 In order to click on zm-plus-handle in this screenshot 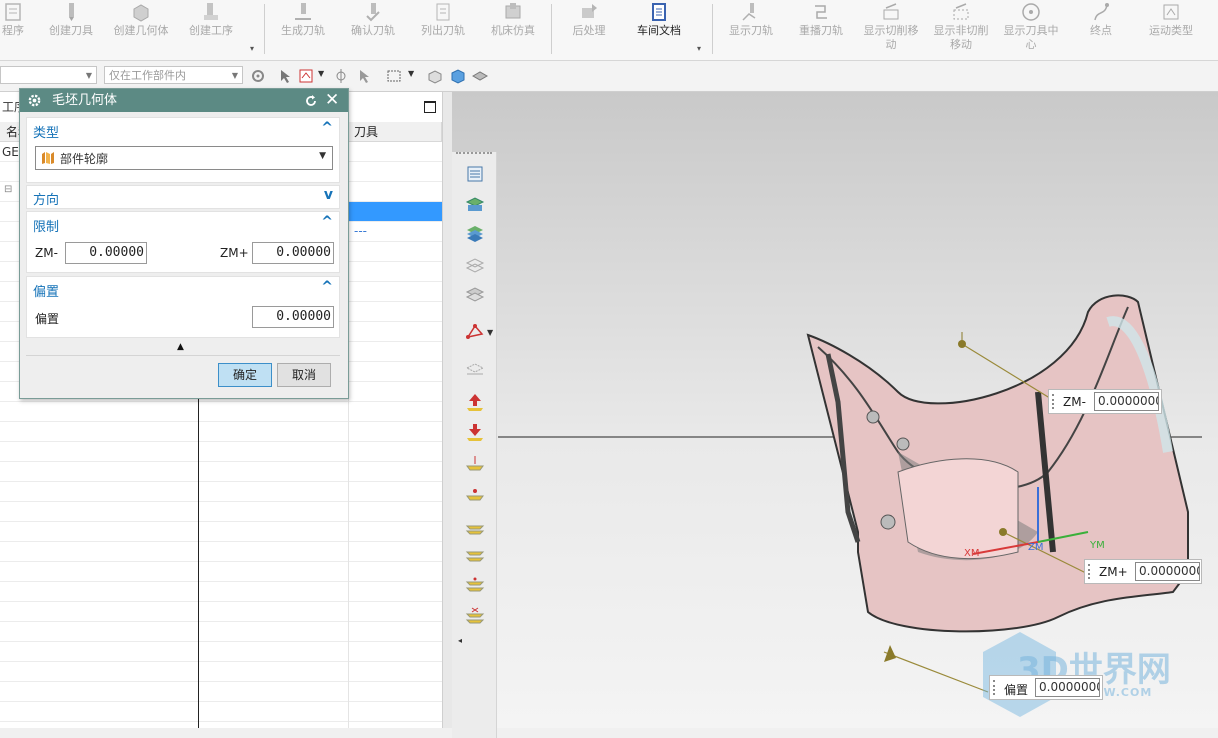, I will do `click(1003, 532)`.